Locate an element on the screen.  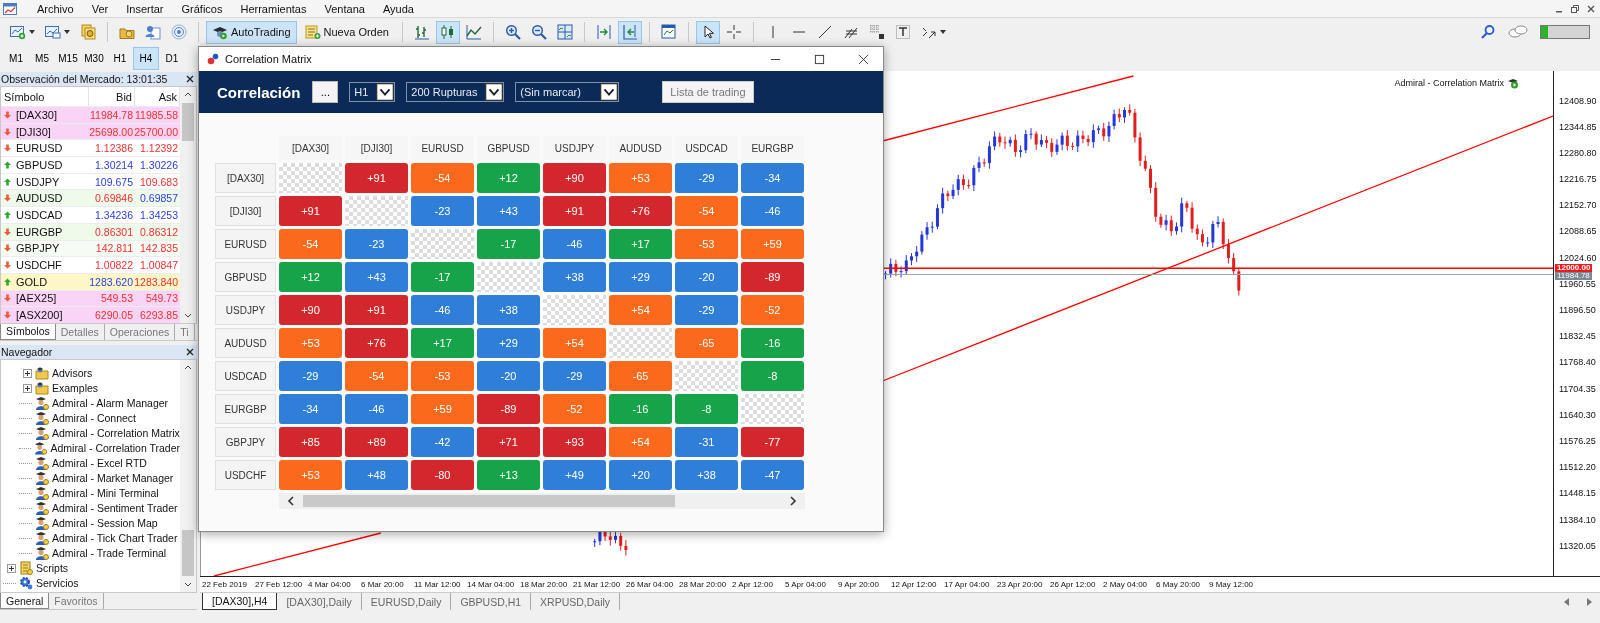
correlation-cell: +71 is located at coordinates (508, 442).